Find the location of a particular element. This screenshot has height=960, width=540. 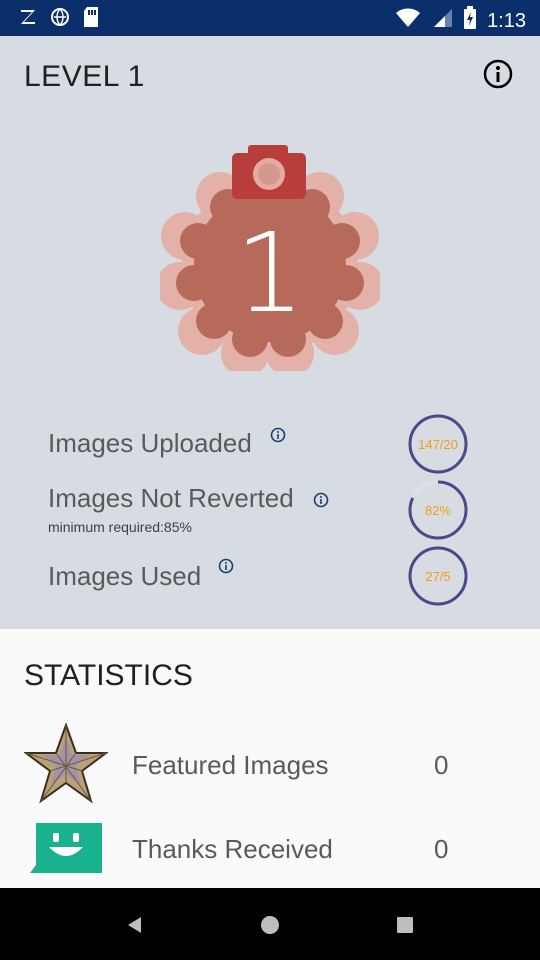

images-used-progress-ring: 27/5 is located at coordinates (438, 576).